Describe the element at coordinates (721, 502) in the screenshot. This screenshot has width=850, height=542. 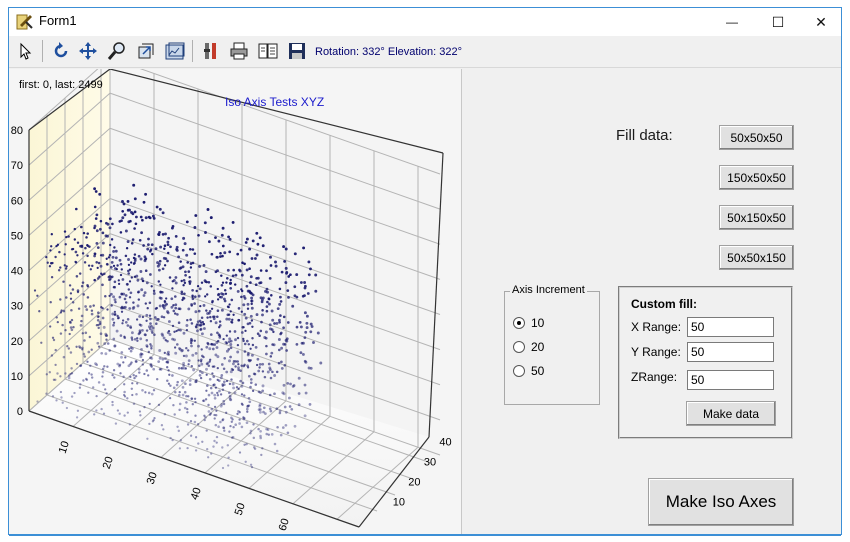
I see `make-iso-axes-button: Make Iso Axes` at that location.